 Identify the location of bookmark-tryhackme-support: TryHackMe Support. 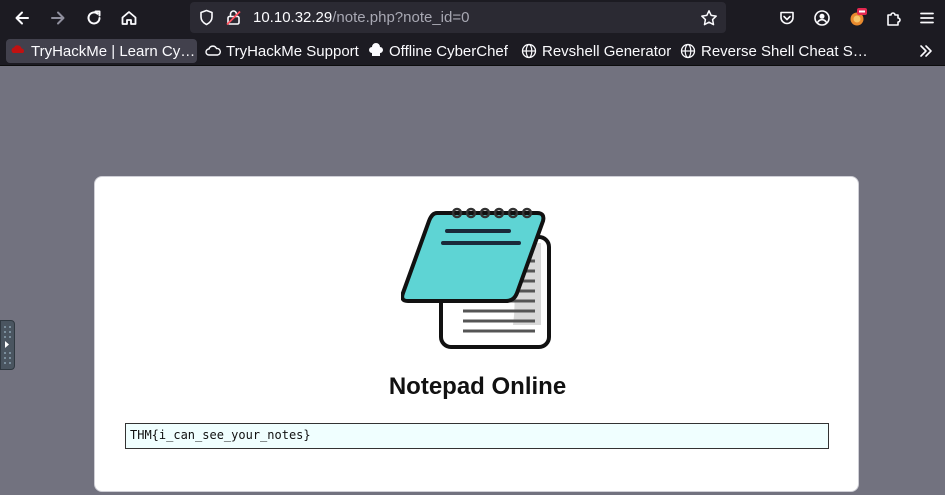
(282, 51).